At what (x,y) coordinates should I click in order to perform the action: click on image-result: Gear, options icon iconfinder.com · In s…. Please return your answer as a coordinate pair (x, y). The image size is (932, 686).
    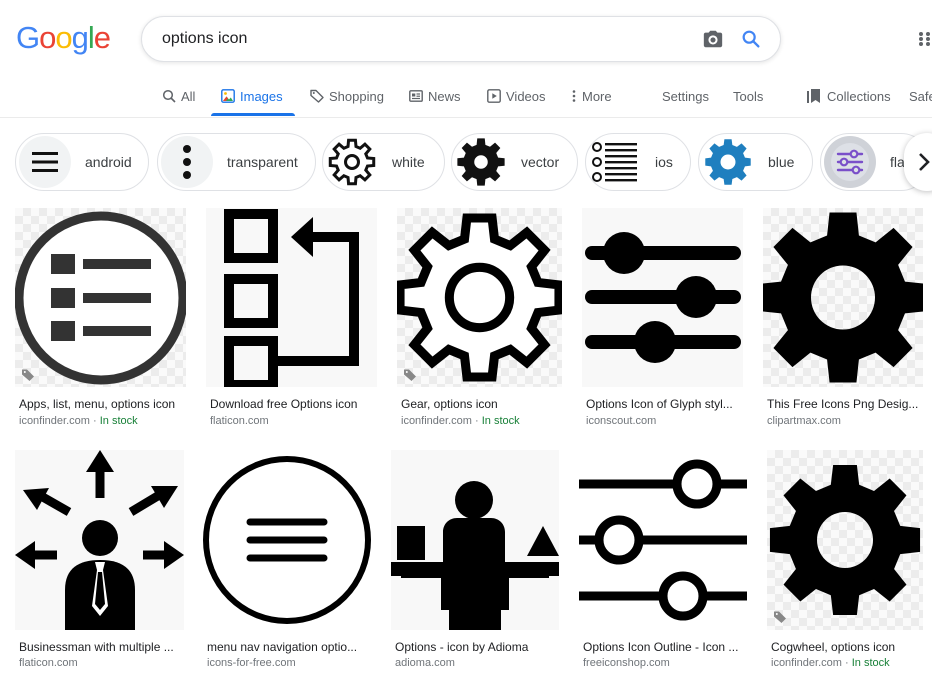
    Looking at the image, I should click on (480, 323).